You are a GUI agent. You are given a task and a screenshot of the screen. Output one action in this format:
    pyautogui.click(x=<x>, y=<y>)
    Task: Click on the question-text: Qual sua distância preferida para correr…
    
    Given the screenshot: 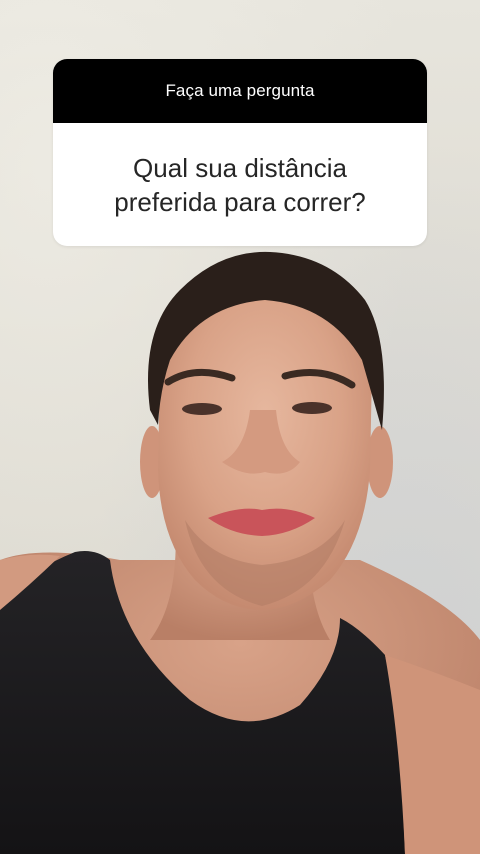 What is the action you would take?
    pyautogui.click(x=240, y=184)
    